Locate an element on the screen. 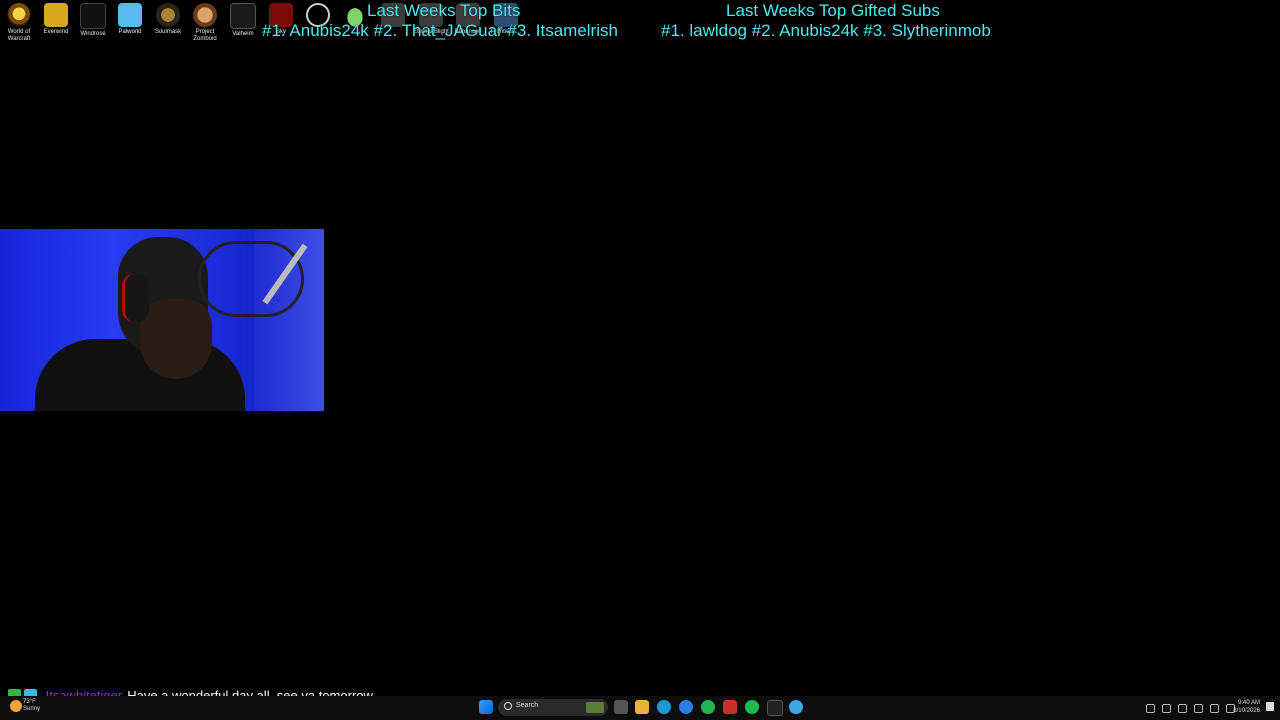 The width and height of the screenshot is (1280, 720). file-explorer-icon is located at coordinates (642, 707).